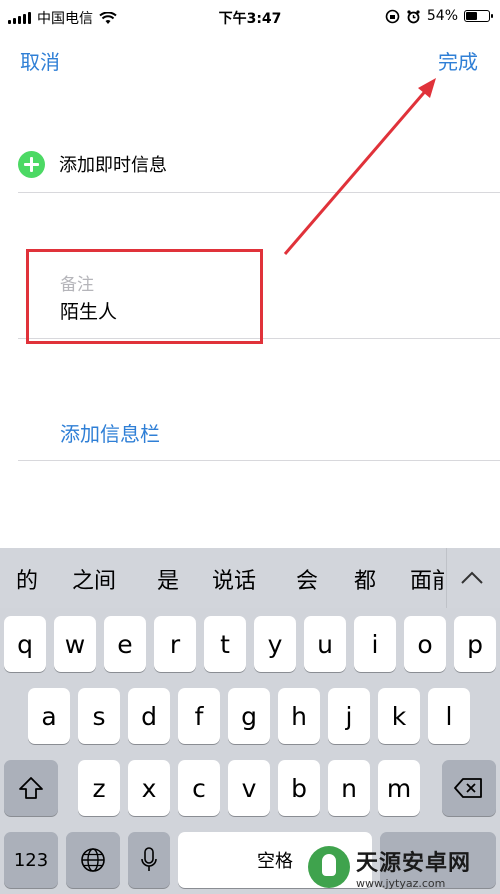 This screenshot has width=500, height=894. What do you see at coordinates (199, 716) in the screenshot?
I see `key-f: f` at bounding box center [199, 716].